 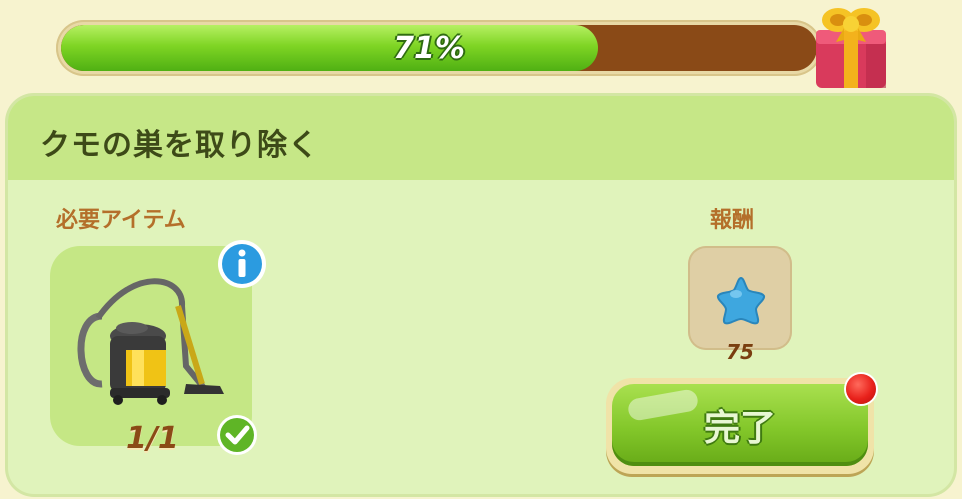 I want to click on progress-bar: 71%, so click(x=439, y=48).